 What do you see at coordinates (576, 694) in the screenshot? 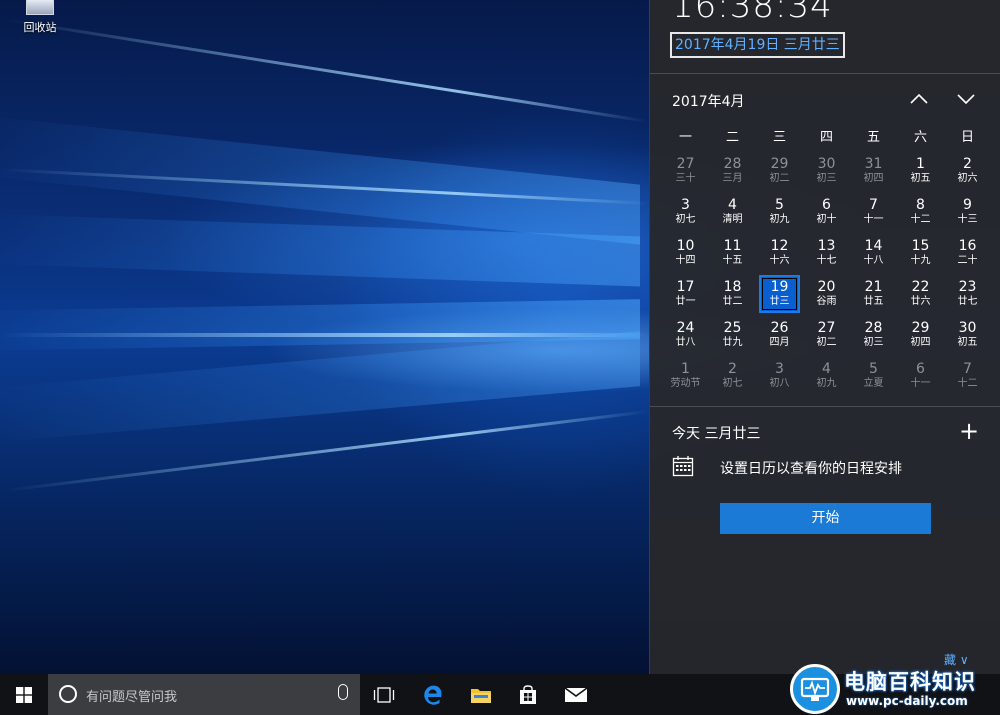
I see `mail-icon` at bounding box center [576, 694].